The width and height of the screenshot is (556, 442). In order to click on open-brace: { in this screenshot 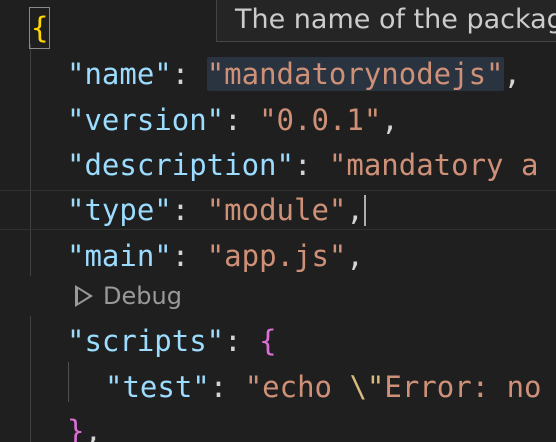, I will do `click(39, 28)`.